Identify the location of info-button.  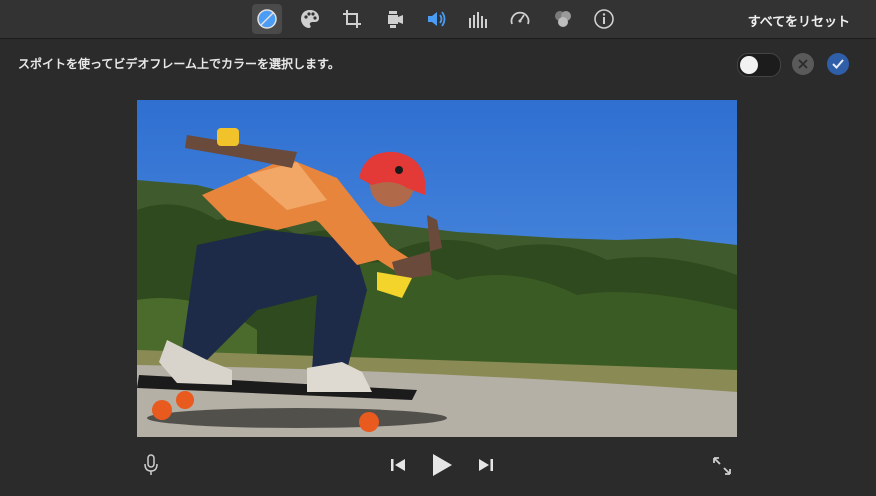
(604, 19).